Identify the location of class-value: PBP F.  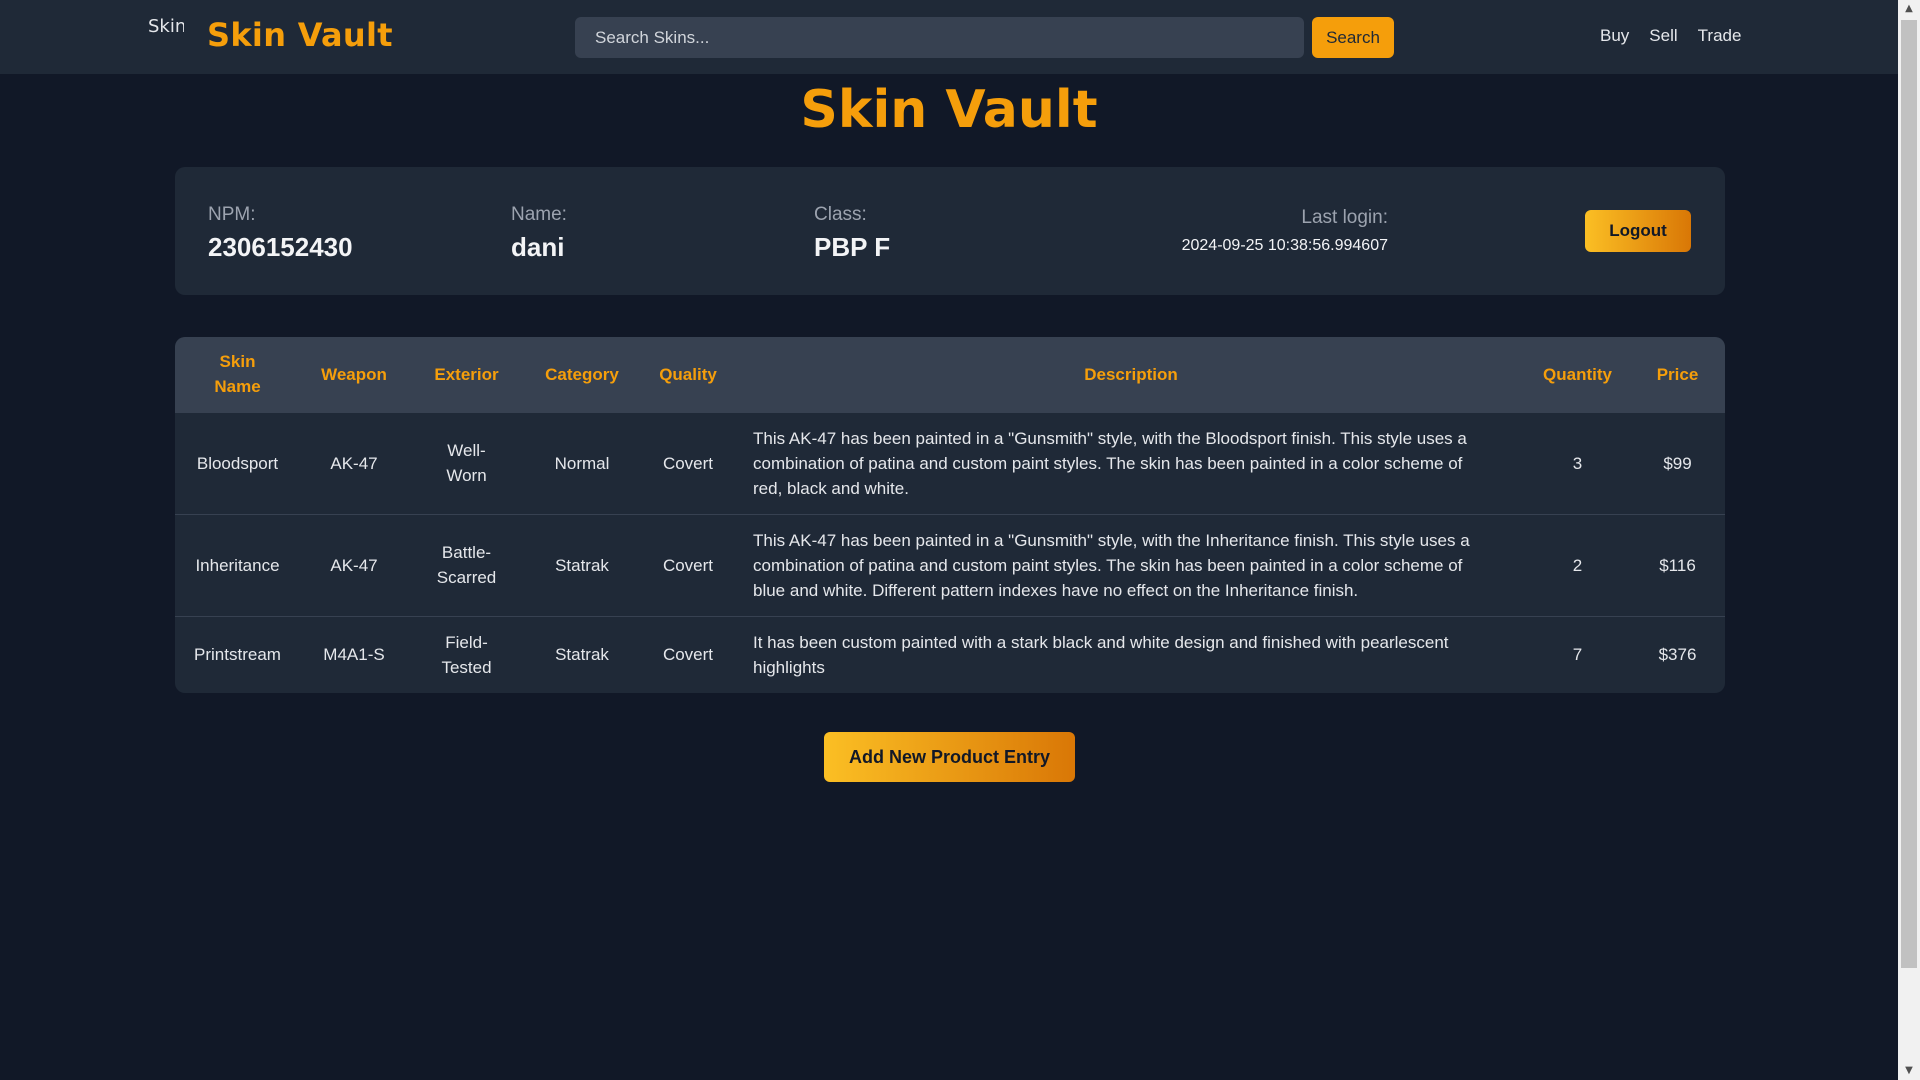
(852, 247).